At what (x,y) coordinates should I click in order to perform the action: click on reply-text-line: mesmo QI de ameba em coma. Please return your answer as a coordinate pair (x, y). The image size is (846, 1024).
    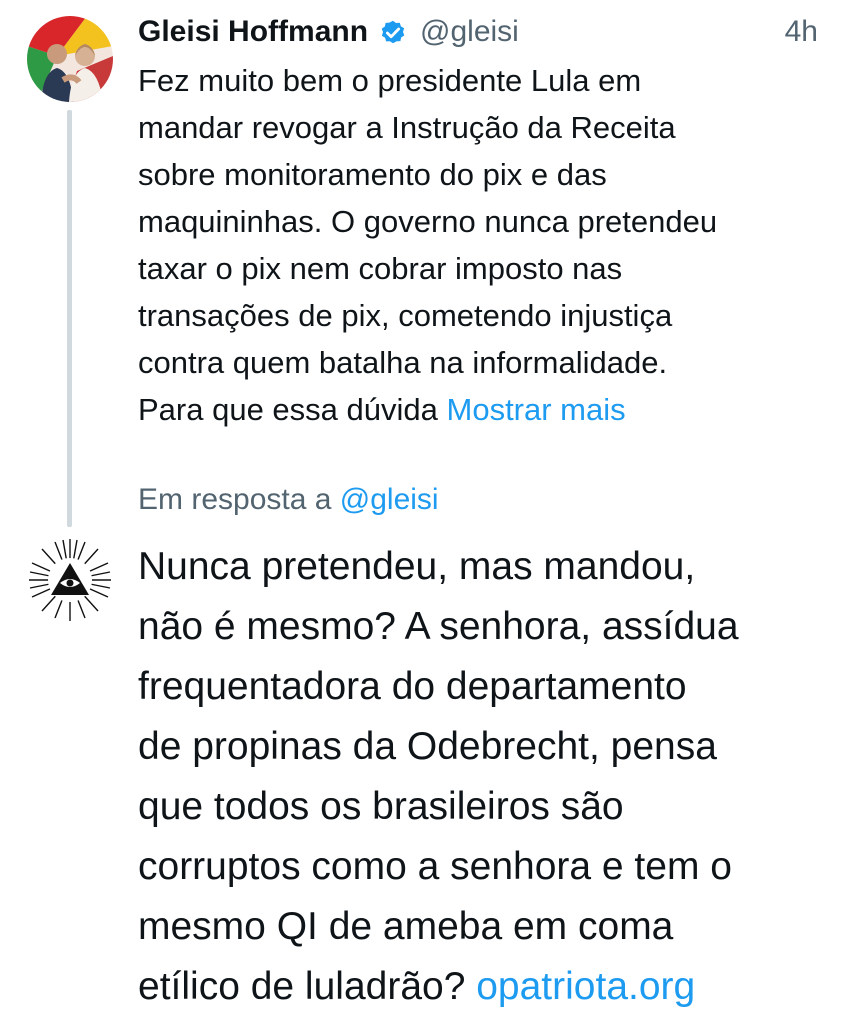
    Looking at the image, I should click on (406, 926).